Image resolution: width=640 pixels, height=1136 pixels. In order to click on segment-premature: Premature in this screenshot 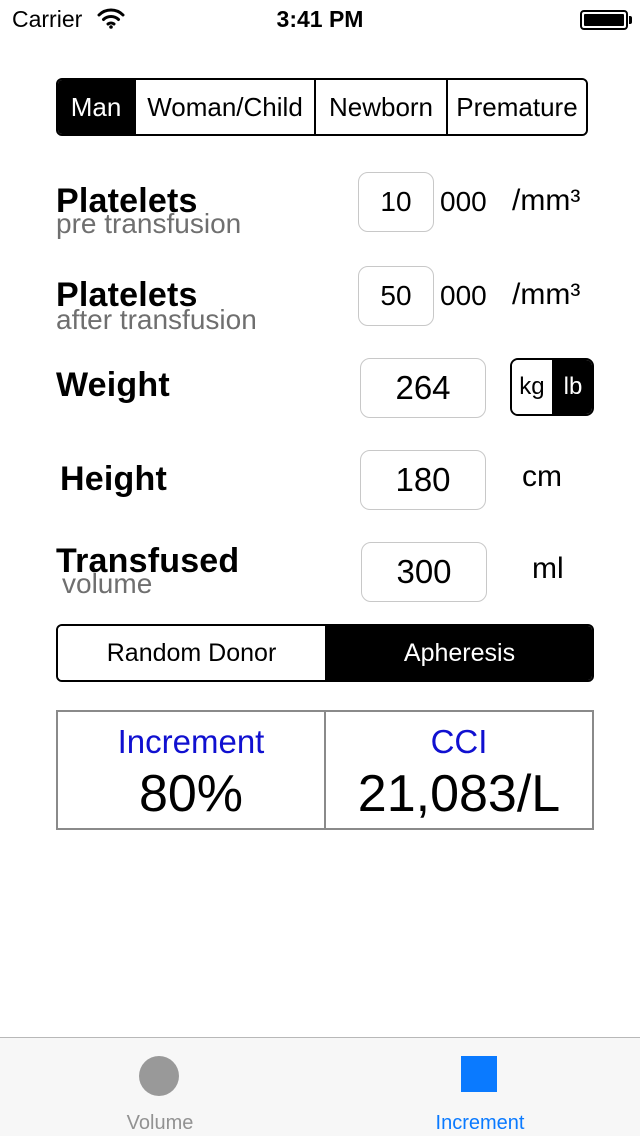, I will do `click(516, 107)`.